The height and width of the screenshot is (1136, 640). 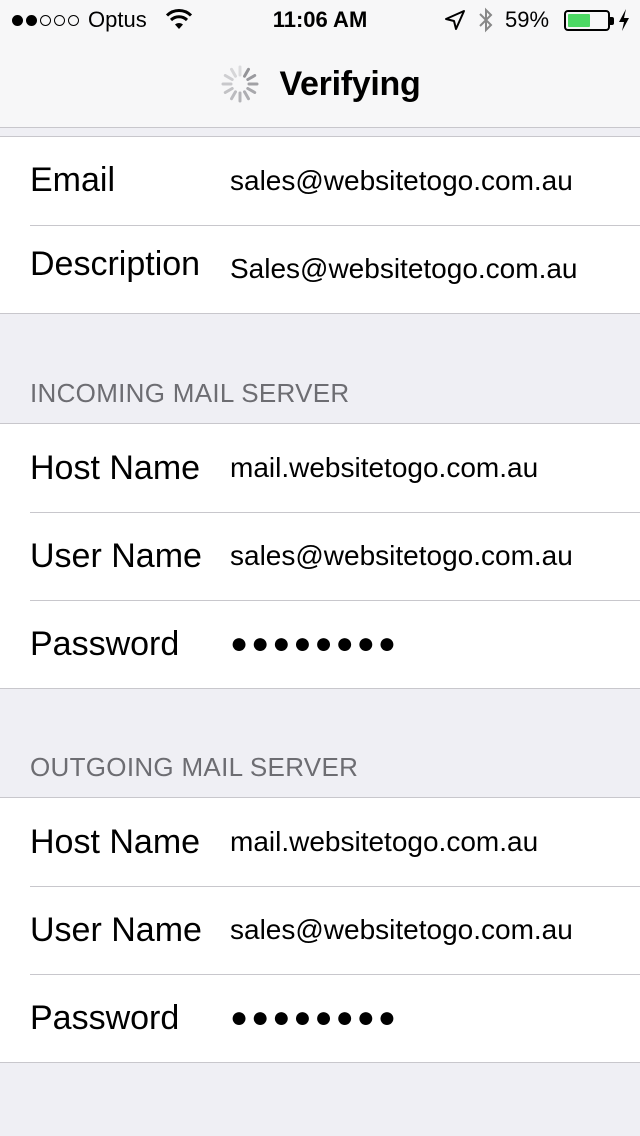 What do you see at coordinates (486, 20) in the screenshot?
I see `bluetooth-icon` at bounding box center [486, 20].